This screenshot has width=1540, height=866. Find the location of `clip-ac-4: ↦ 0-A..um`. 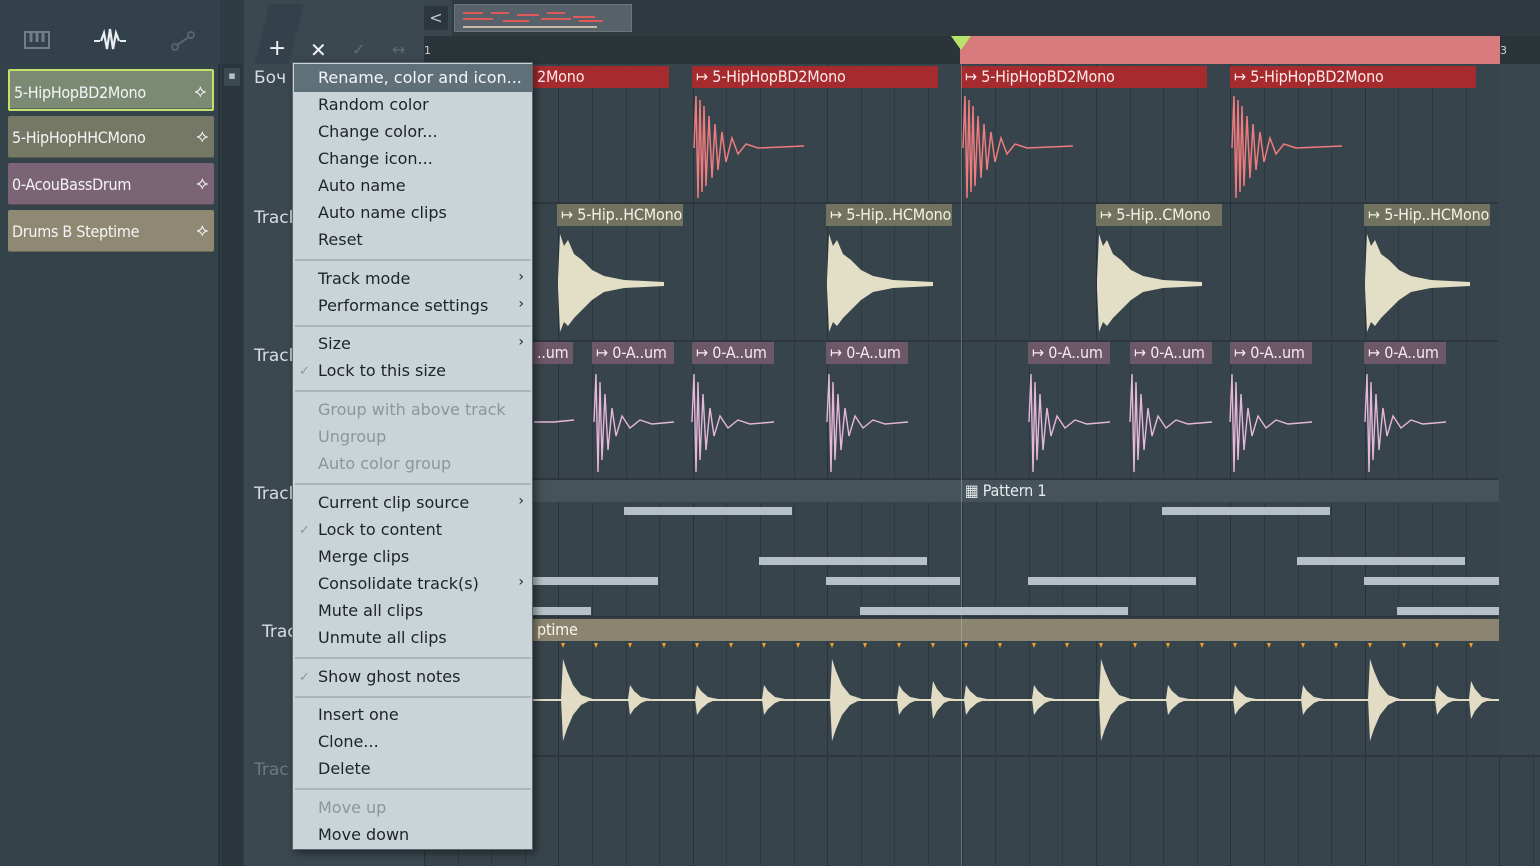

clip-ac-4: ↦ 0-A..um is located at coordinates (867, 353).